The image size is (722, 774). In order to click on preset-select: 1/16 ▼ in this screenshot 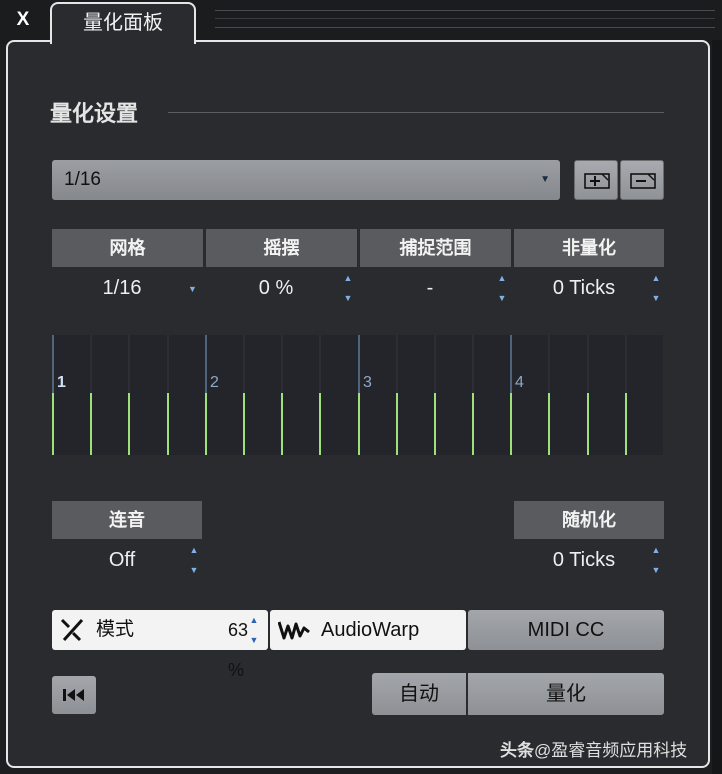, I will do `click(306, 180)`.